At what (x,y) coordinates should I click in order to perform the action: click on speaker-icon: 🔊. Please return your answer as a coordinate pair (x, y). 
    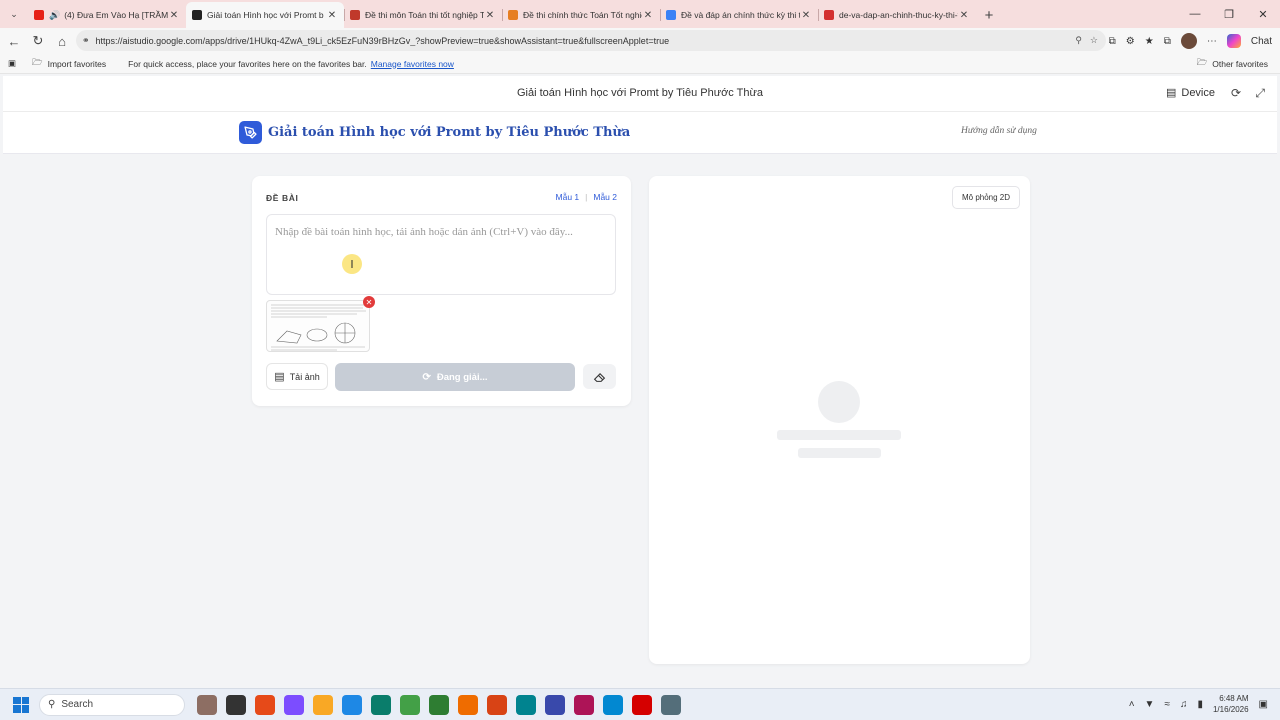
    Looking at the image, I should click on (54, 15).